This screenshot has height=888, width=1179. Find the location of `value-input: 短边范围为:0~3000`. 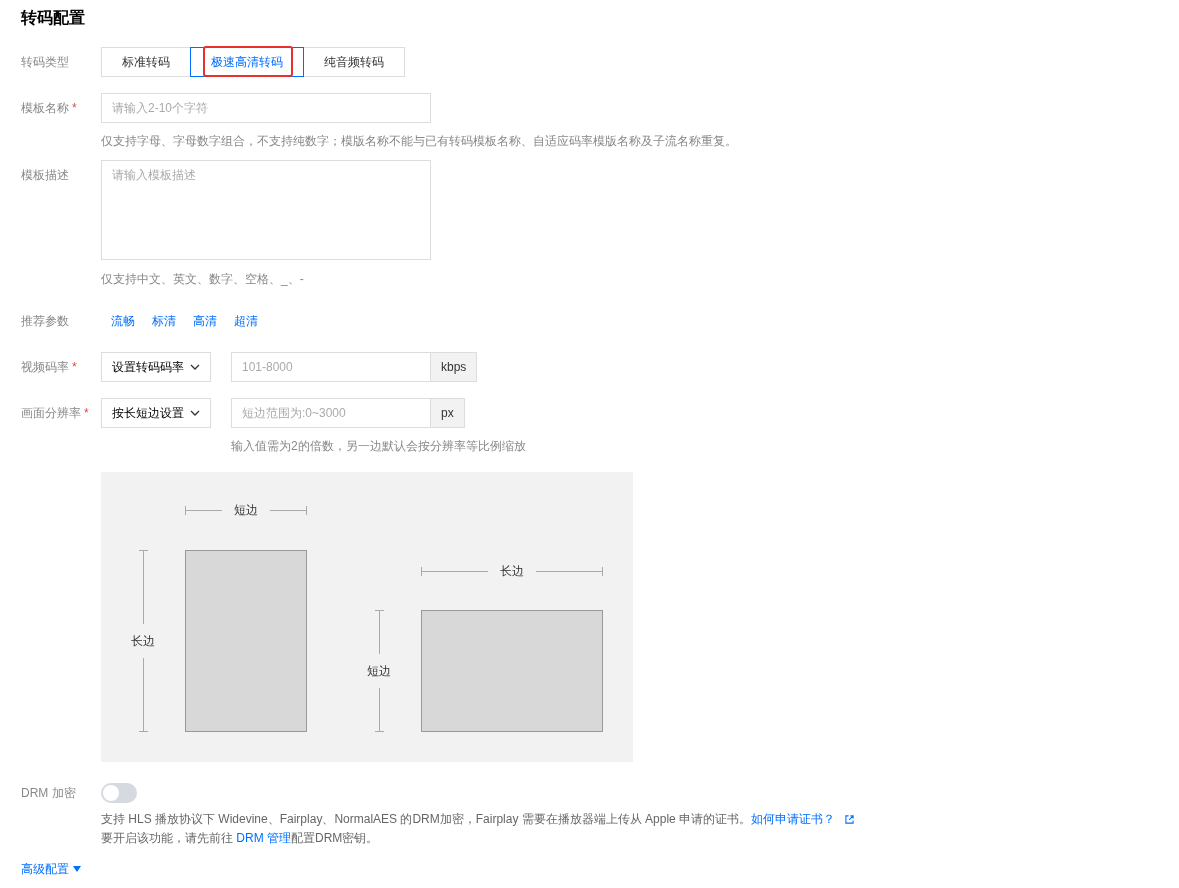

value-input: 短边范围为:0~3000 is located at coordinates (331, 413).